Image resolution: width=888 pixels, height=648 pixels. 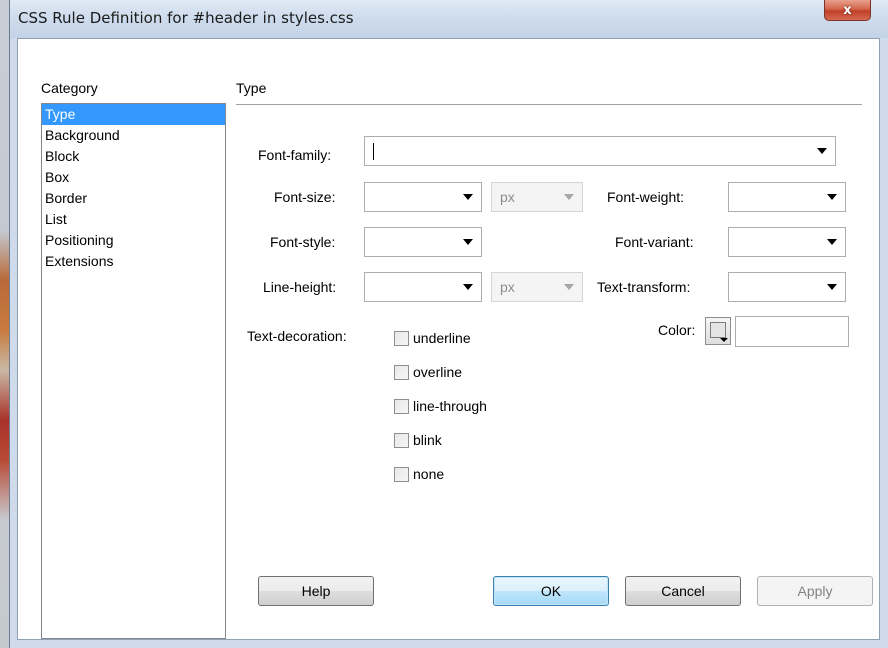 I want to click on decoration-underline-option: underline, so click(x=432, y=338).